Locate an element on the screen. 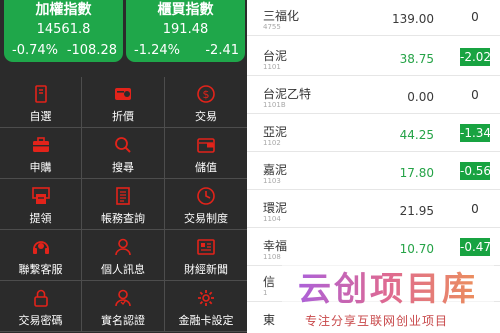 This screenshot has height=333, width=500. wallet-icon is located at coordinates (206, 145).